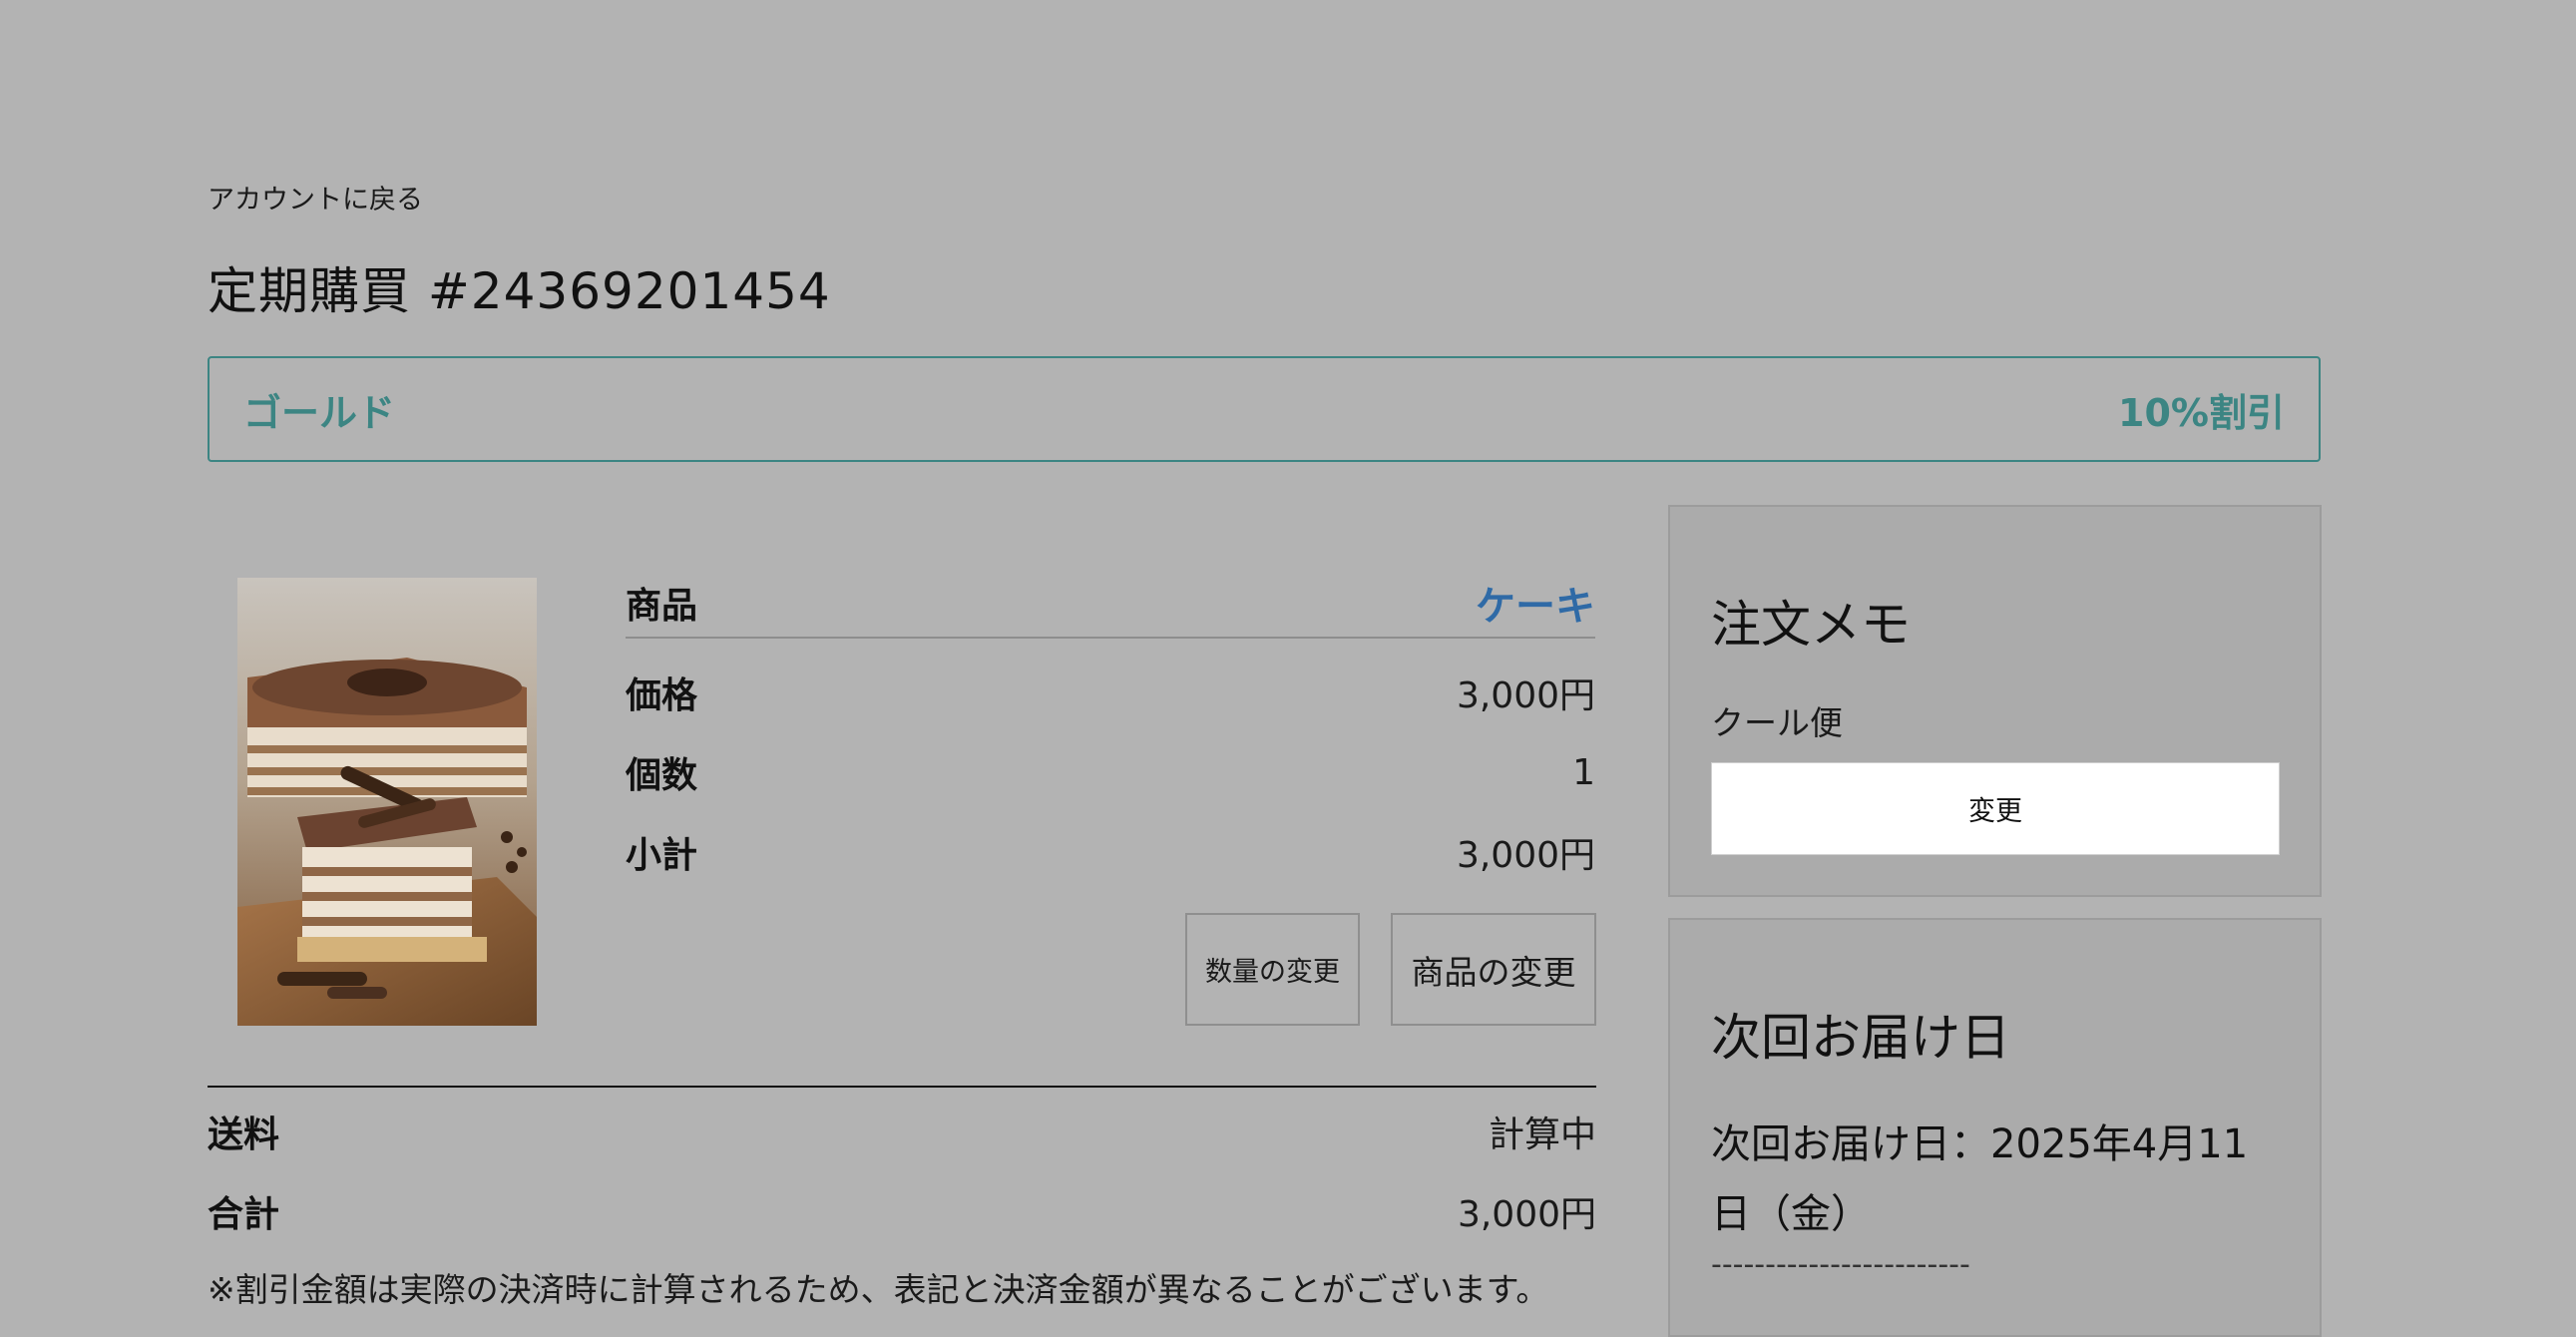 The width and height of the screenshot is (2576, 1337). I want to click on order-memo-title: 注文メモ, so click(1811, 625).